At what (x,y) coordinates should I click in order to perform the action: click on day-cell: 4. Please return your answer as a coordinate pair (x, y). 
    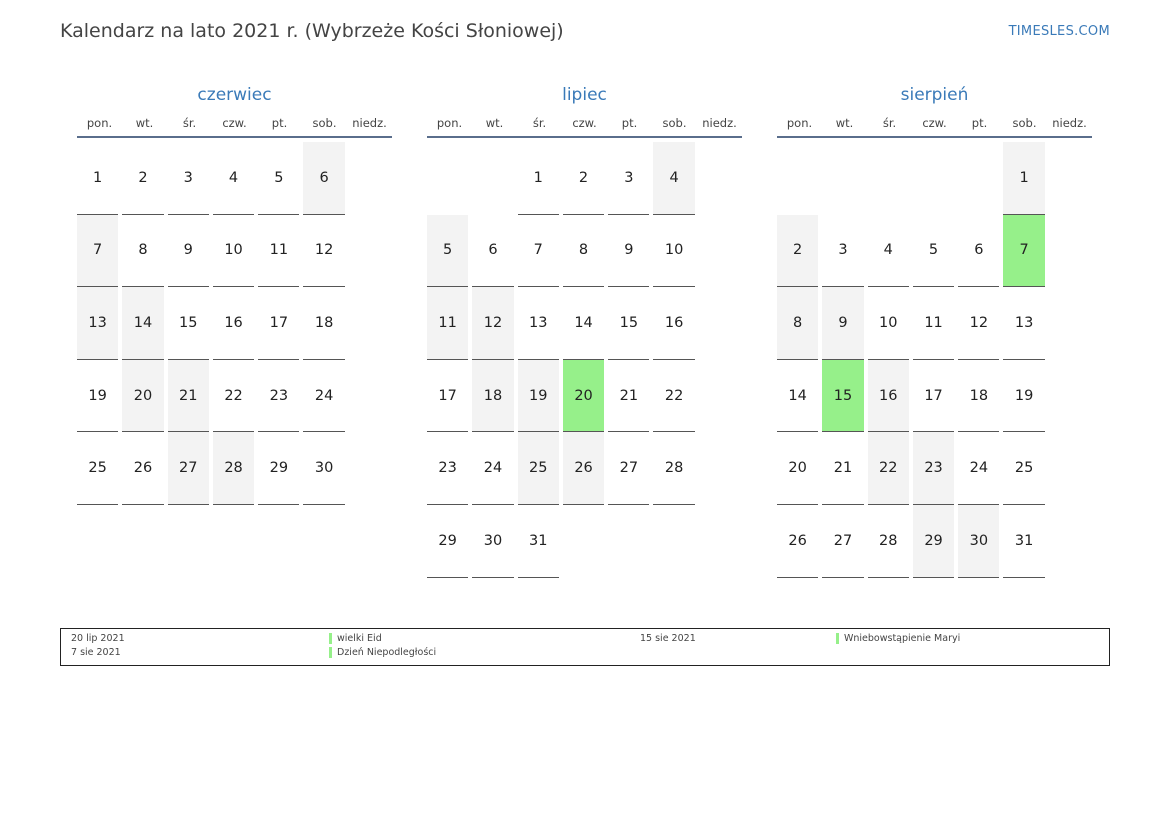
    Looking at the image, I should click on (675, 178).